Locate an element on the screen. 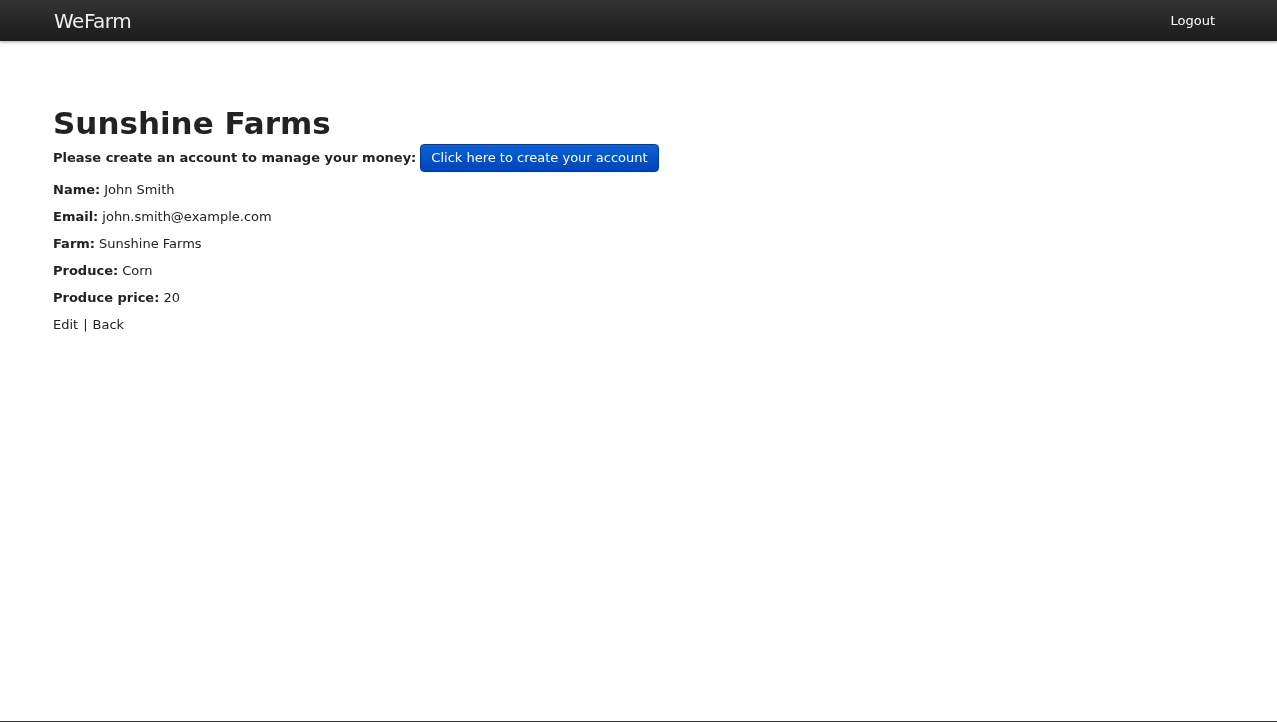 The width and height of the screenshot is (1277, 722). field-label: Email: is located at coordinates (76, 216).